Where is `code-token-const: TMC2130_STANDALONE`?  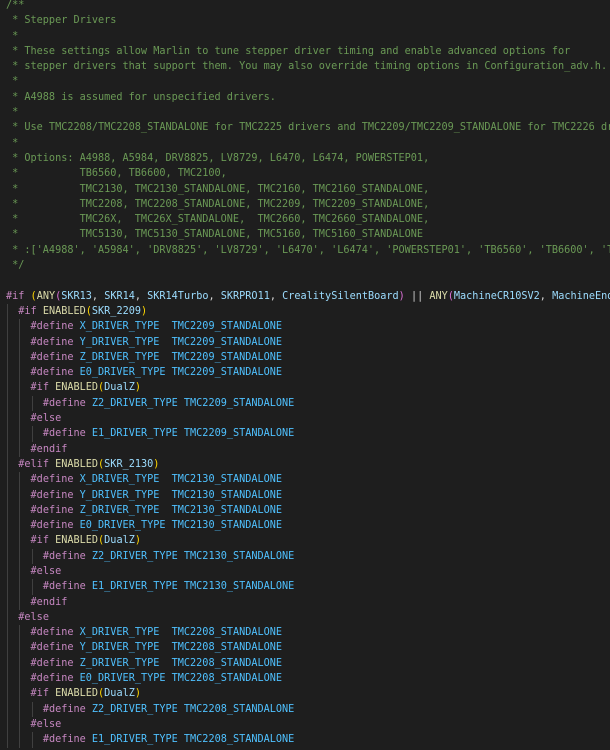 code-token-const: TMC2130_STANDALONE is located at coordinates (227, 526).